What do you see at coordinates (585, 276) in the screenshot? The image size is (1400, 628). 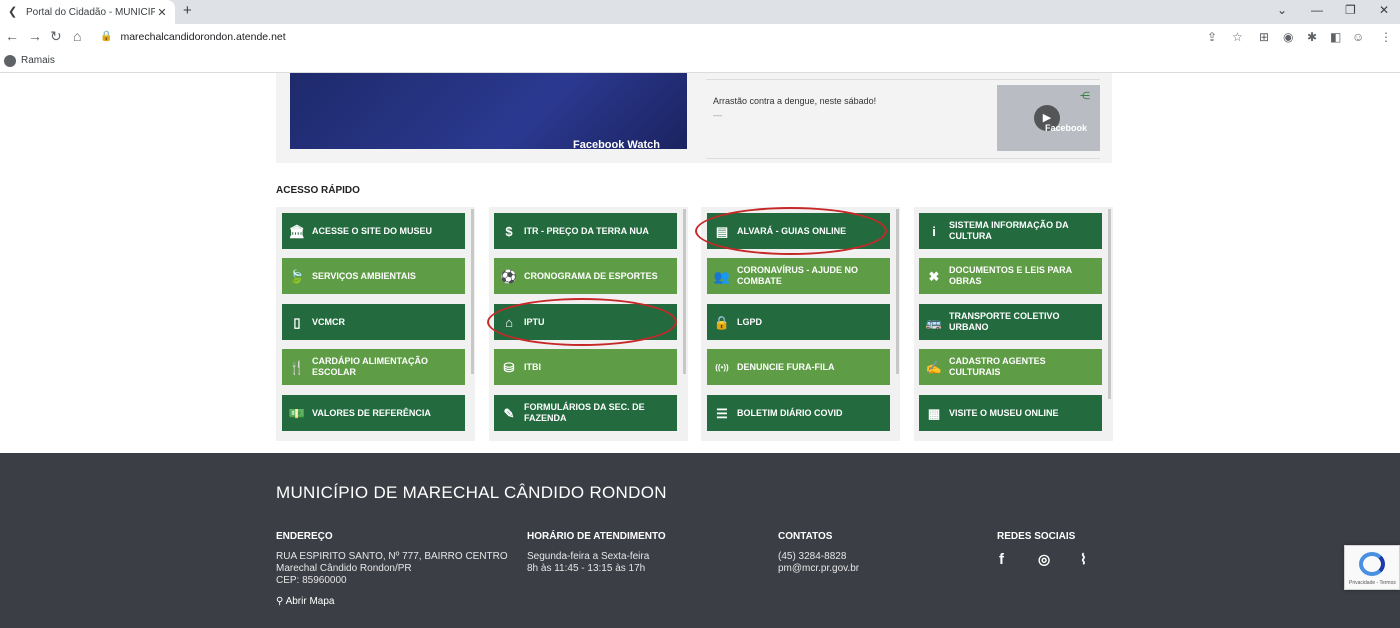 I see `quick-link-button: ⚽ CRONOGRAMA DE ESPORTES` at bounding box center [585, 276].